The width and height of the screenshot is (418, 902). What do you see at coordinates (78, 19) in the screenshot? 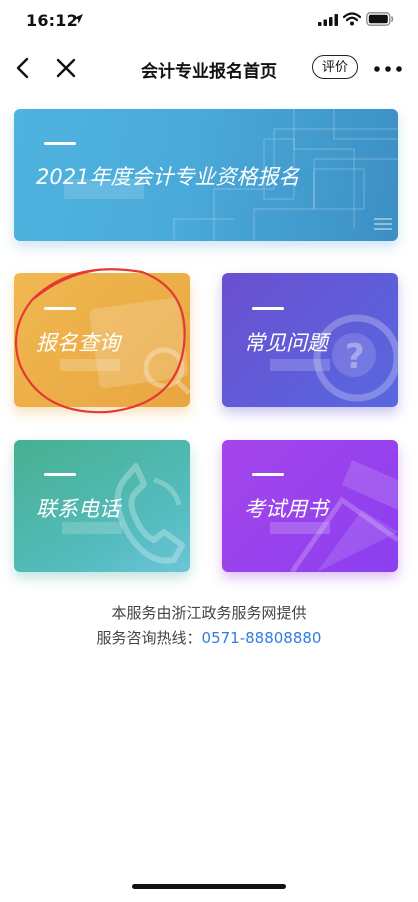
I see `location-arrow-icon` at bounding box center [78, 19].